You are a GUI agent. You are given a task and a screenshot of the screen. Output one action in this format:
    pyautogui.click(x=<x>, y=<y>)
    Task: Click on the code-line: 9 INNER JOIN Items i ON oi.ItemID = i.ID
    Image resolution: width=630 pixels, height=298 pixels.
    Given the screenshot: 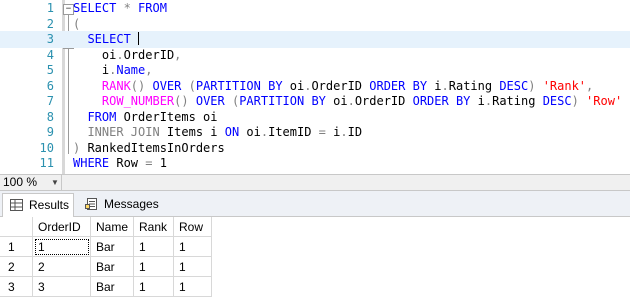 What is the action you would take?
    pyautogui.click(x=315, y=132)
    